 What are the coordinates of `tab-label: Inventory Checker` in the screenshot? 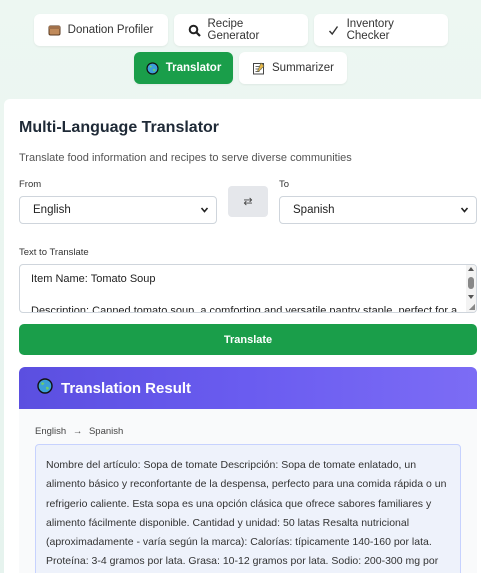 It's located at (370, 30).